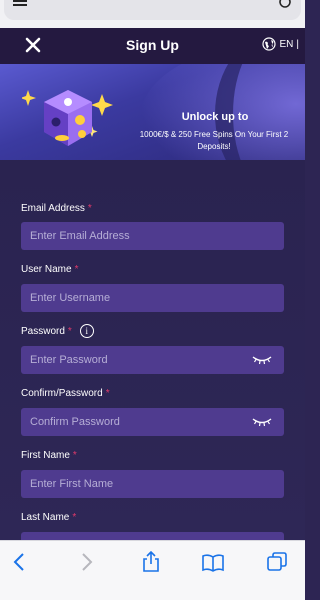 This screenshot has height=600, width=320. What do you see at coordinates (152, 10) in the screenshot?
I see `address-bar` at bounding box center [152, 10].